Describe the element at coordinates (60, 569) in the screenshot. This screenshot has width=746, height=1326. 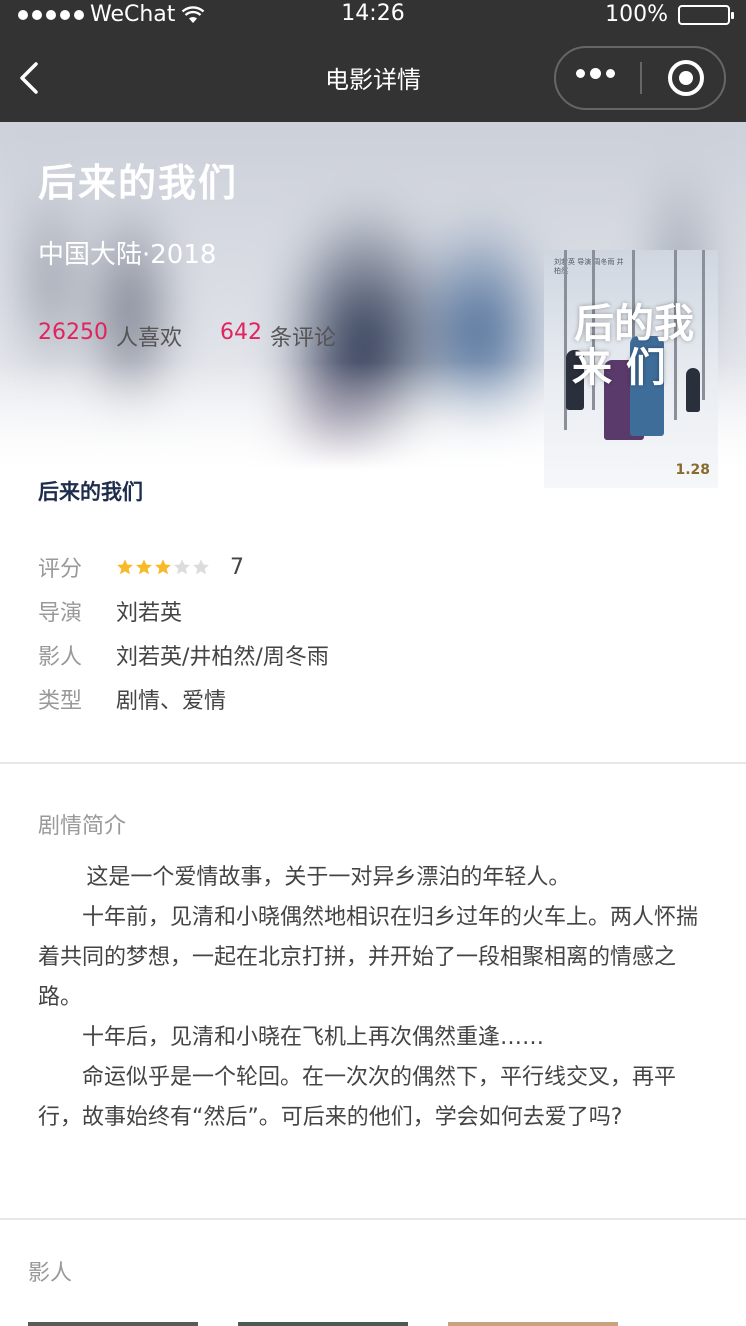
I see `rating-label: 评分` at that location.